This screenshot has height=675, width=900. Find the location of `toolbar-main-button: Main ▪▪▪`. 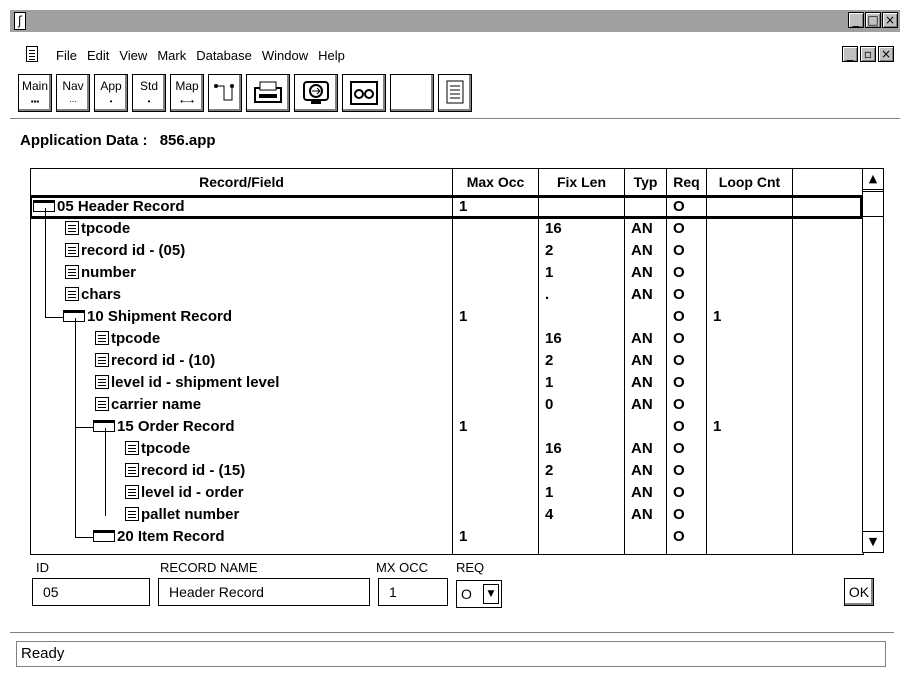

toolbar-main-button: Main ▪▪▪ is located at coordinates (35, 93).